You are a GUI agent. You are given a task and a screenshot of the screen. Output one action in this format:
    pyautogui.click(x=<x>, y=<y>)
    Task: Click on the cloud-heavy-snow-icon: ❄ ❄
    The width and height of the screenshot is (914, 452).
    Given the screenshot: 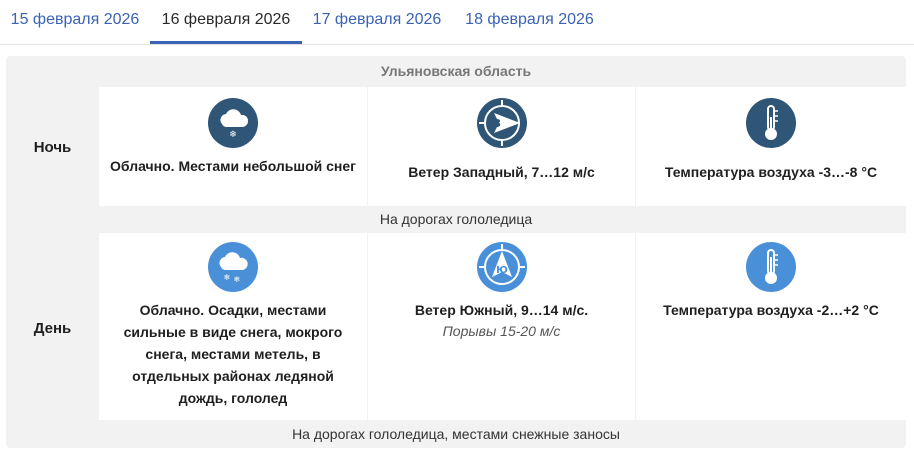 What is the action you would take?
    pyautogui.click(x=233, y=267)
    